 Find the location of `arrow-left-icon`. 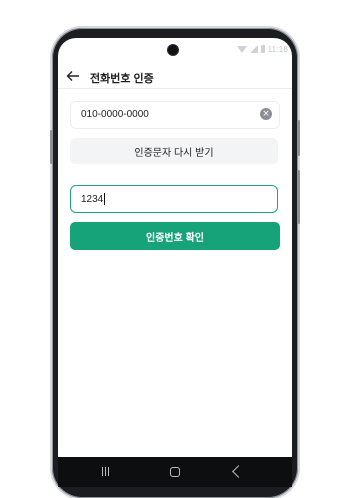

arrow-left-icon is located at coordinates (72, 76).